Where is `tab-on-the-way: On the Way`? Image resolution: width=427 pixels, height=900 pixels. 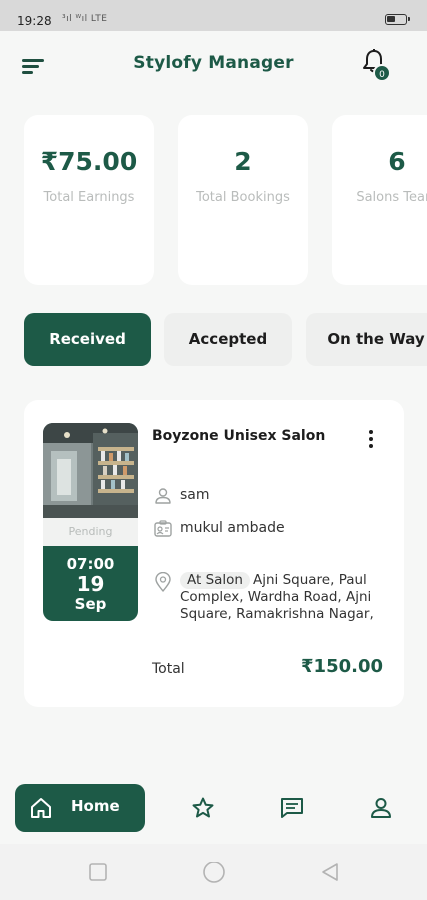
tab-on-the-way: On the Way is located at coordinates (366, 339).